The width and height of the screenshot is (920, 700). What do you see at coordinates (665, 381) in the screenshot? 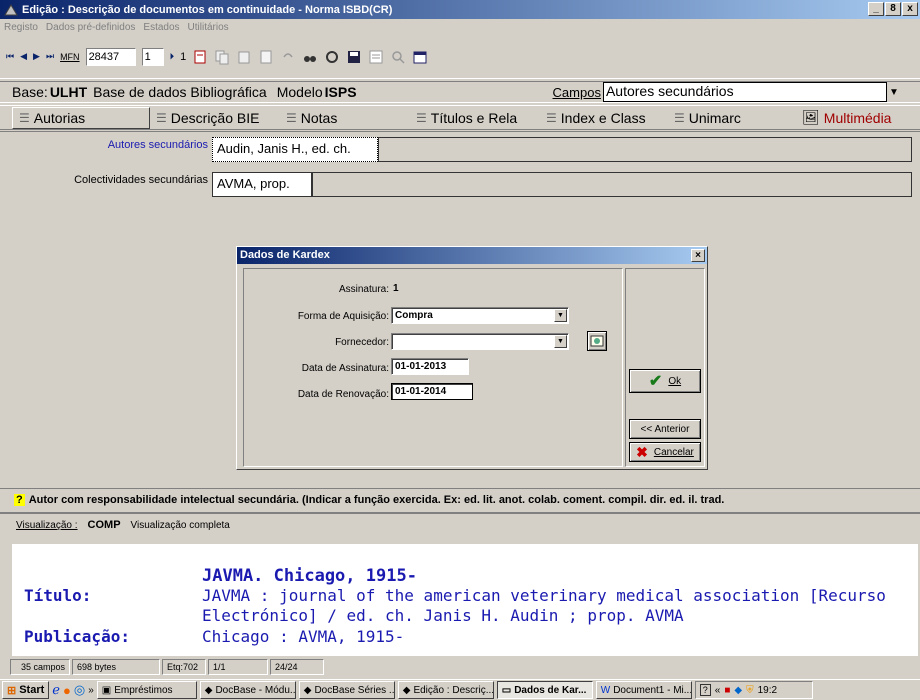
I see `ok-button: ✔ Ok` at bounding box center [665, 381].